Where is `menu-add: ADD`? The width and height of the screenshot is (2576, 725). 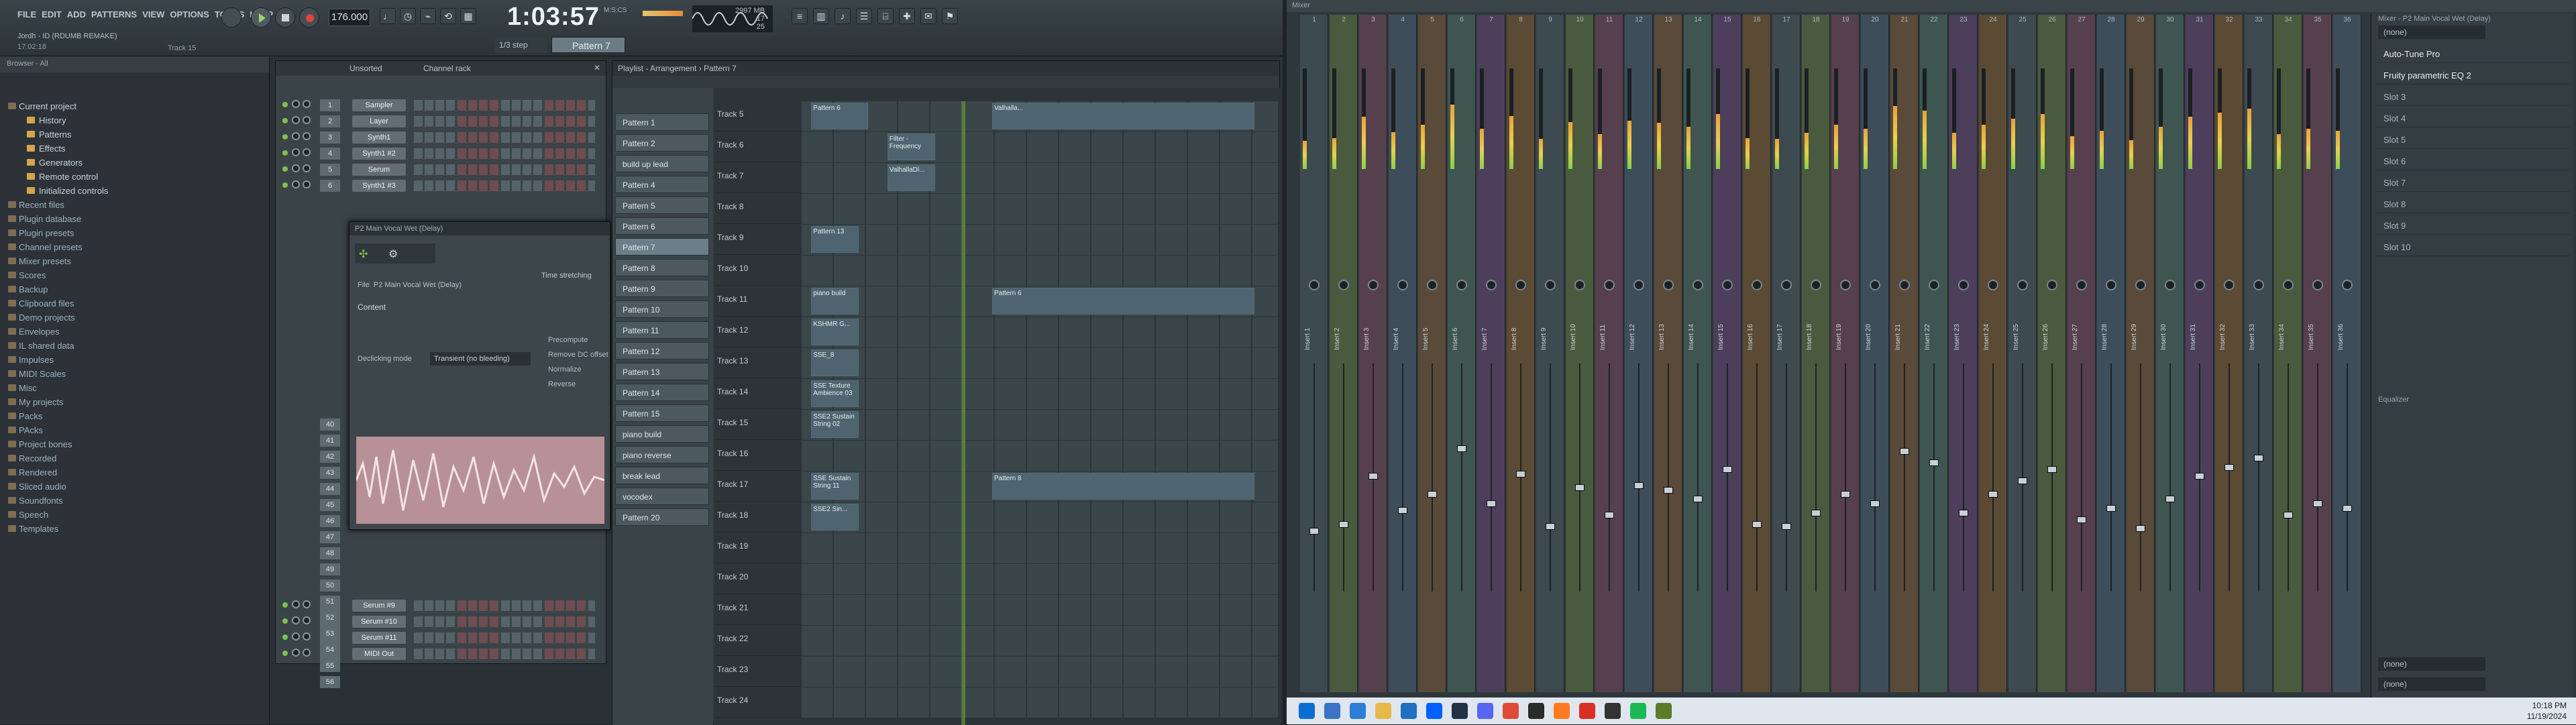 menu-add: ADD is located at coordinates (76, 14).